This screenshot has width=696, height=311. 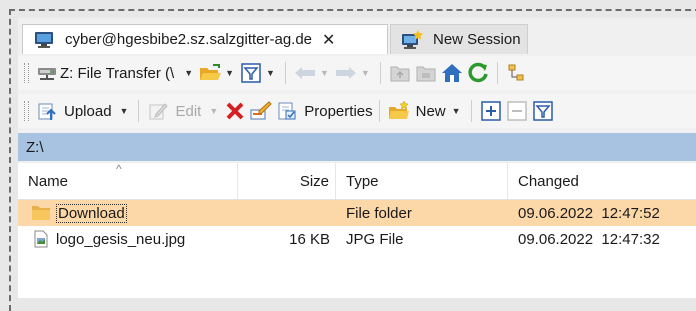 What do you see at coordinates (452, 73) in the screenshot?
I see `home-icon` at bounding box center [452, 73].